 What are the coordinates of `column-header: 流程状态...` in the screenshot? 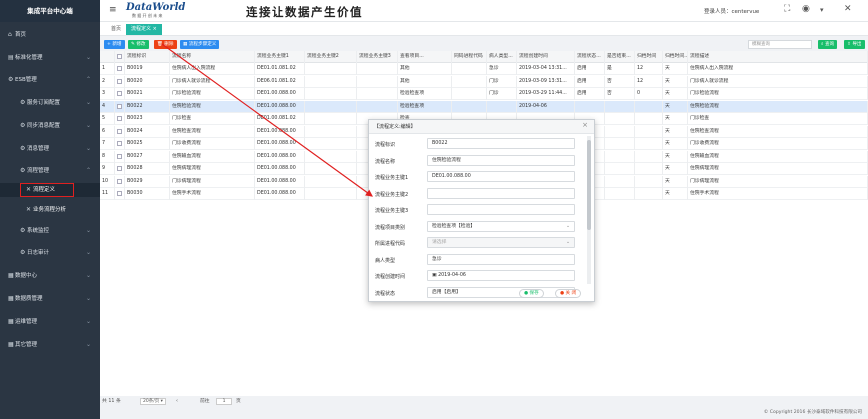 It's located at (590, 57).